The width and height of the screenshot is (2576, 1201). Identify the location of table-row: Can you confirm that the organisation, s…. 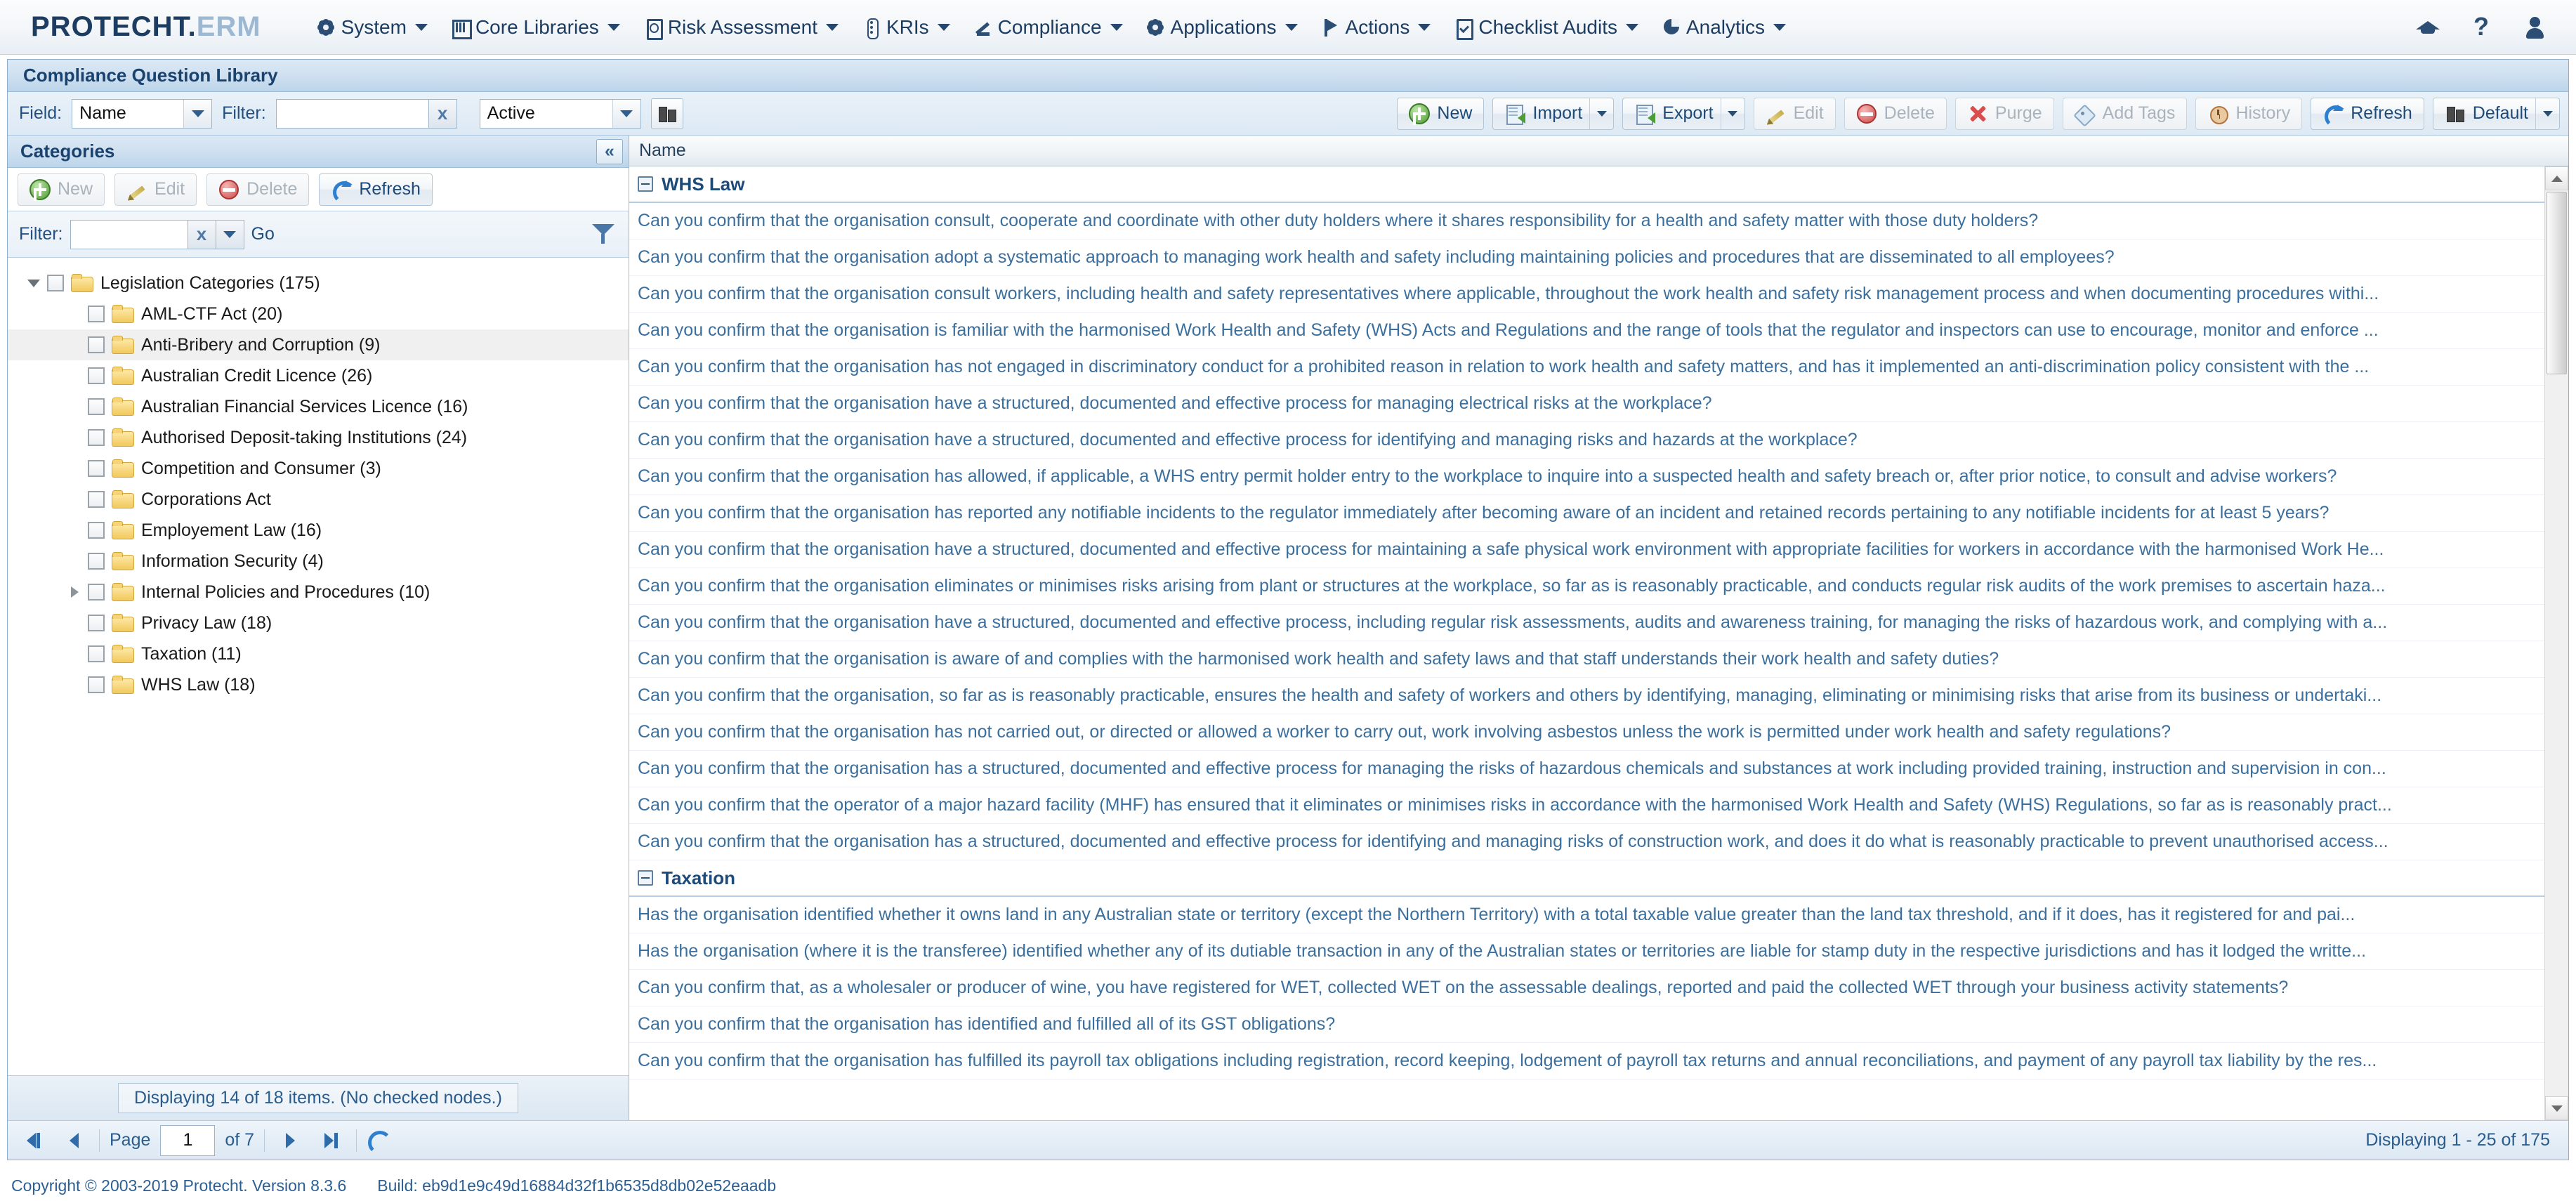
(1586, 696).